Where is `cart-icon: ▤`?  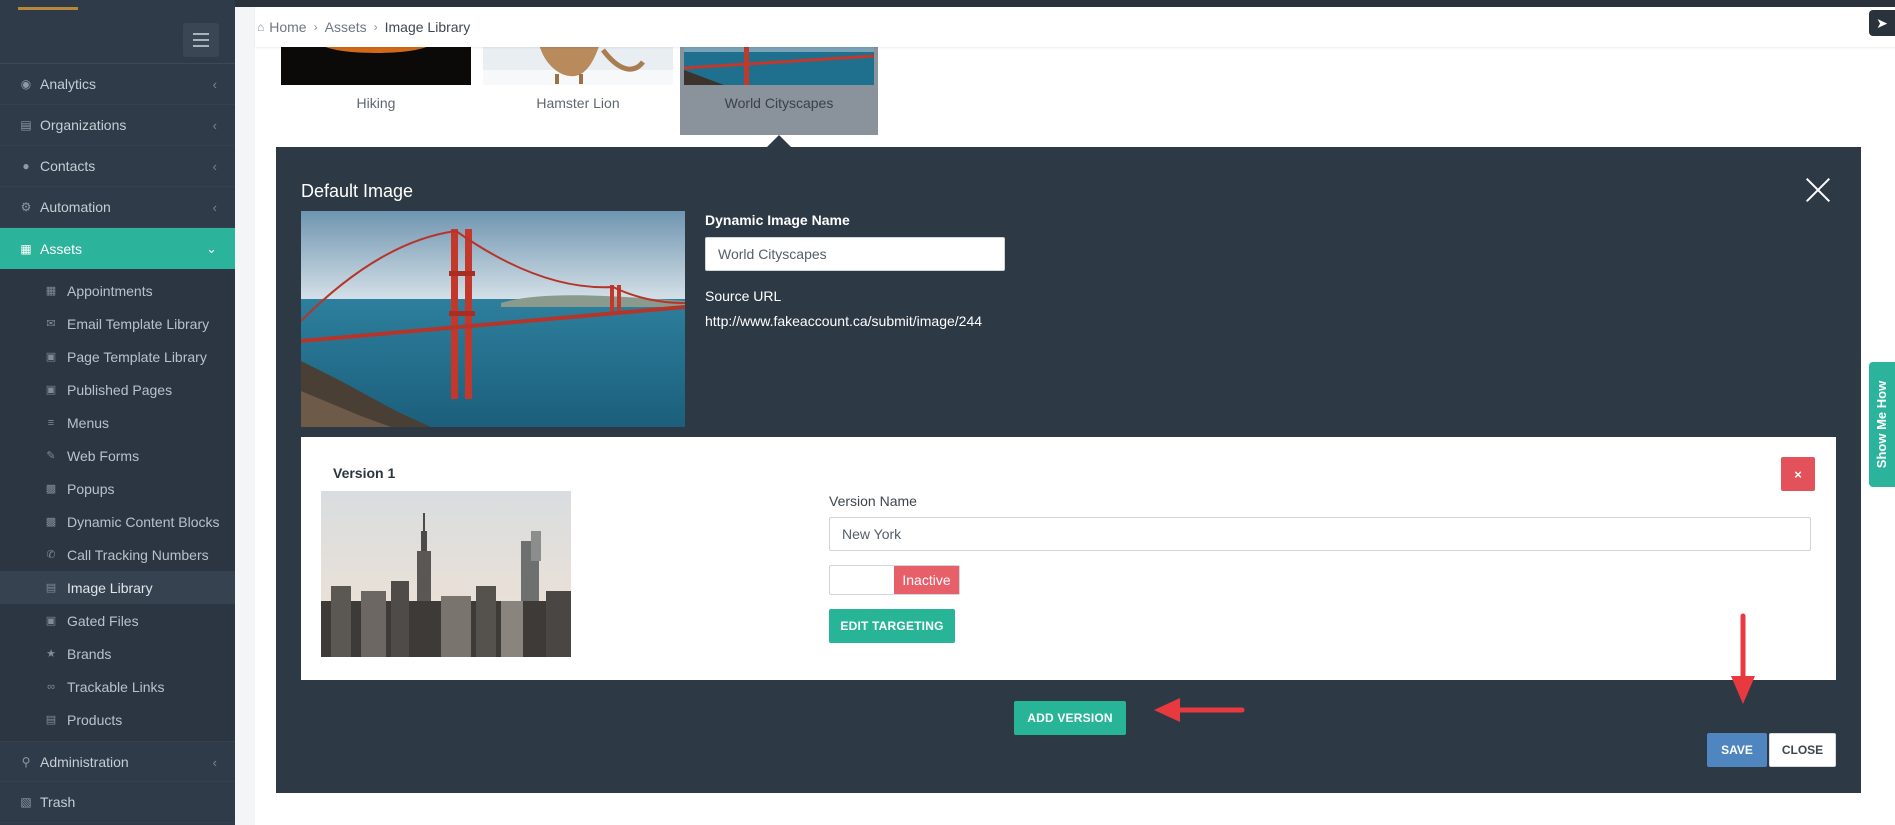
cart-icon: ▤ is located at coordinates (51, 720).